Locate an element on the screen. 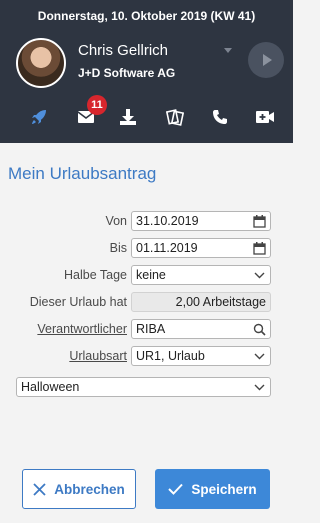 This screenshot has width=320, height=523. arbeitstage-value: 2,00 Arbeitstage is located at coordinates (220, 302).